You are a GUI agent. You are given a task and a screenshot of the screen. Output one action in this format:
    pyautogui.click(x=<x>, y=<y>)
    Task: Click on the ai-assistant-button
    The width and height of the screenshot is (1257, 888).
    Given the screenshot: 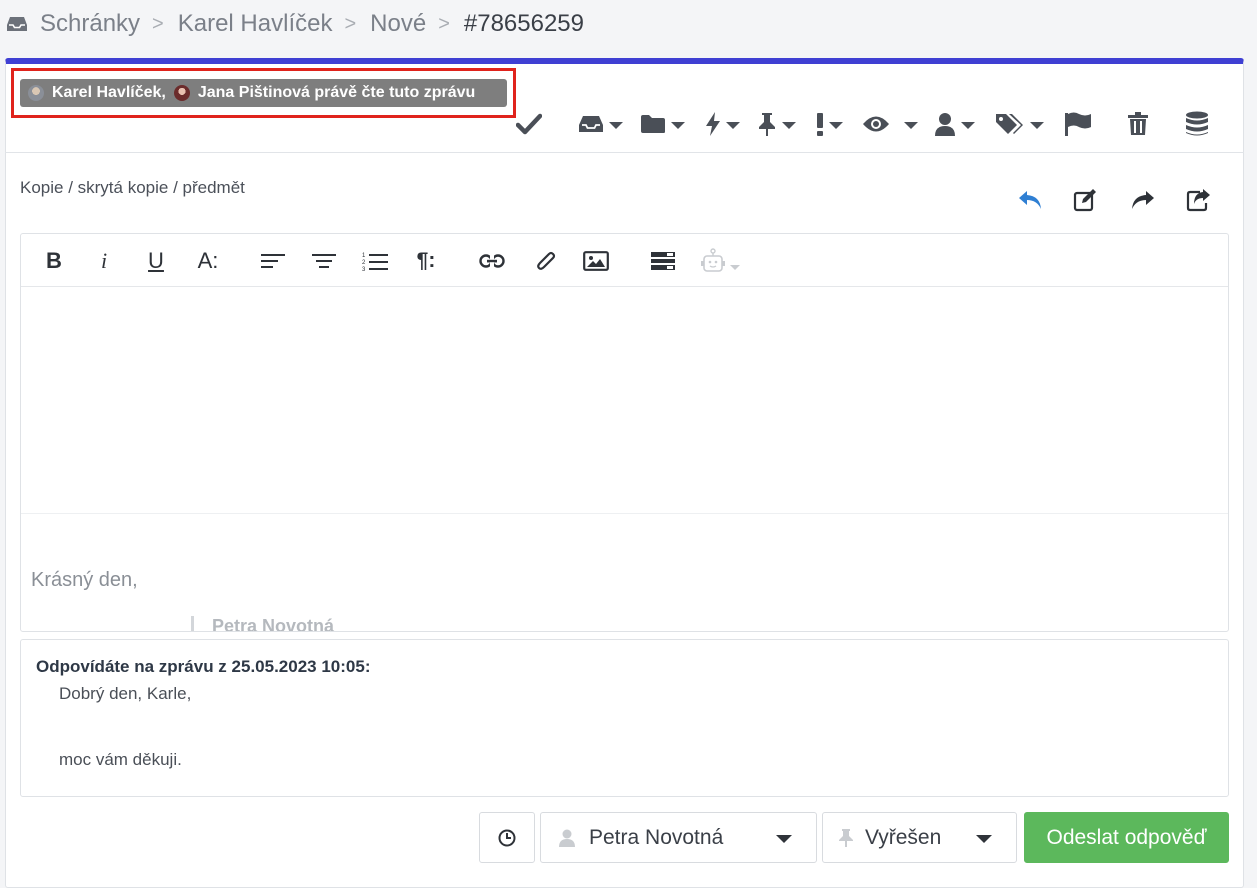 What is the action you would take?
    pyautogui.click(x=720, y=261)
    